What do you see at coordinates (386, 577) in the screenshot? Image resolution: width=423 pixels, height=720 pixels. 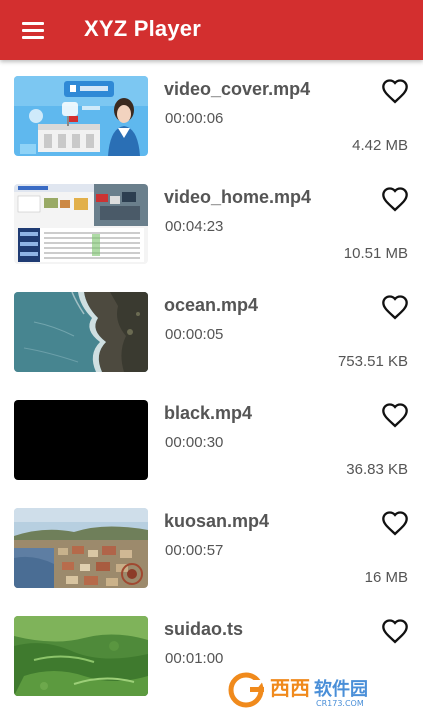 I see `video-size: 16 MB` at bounding box center [386, 577].